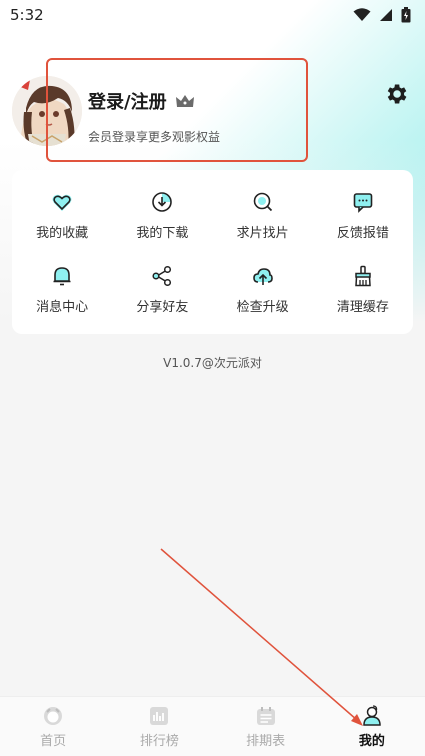  What do you see at coordinates (53, 716) in the screenshot?
I see `home-icon` at bounding box center [53, 716].